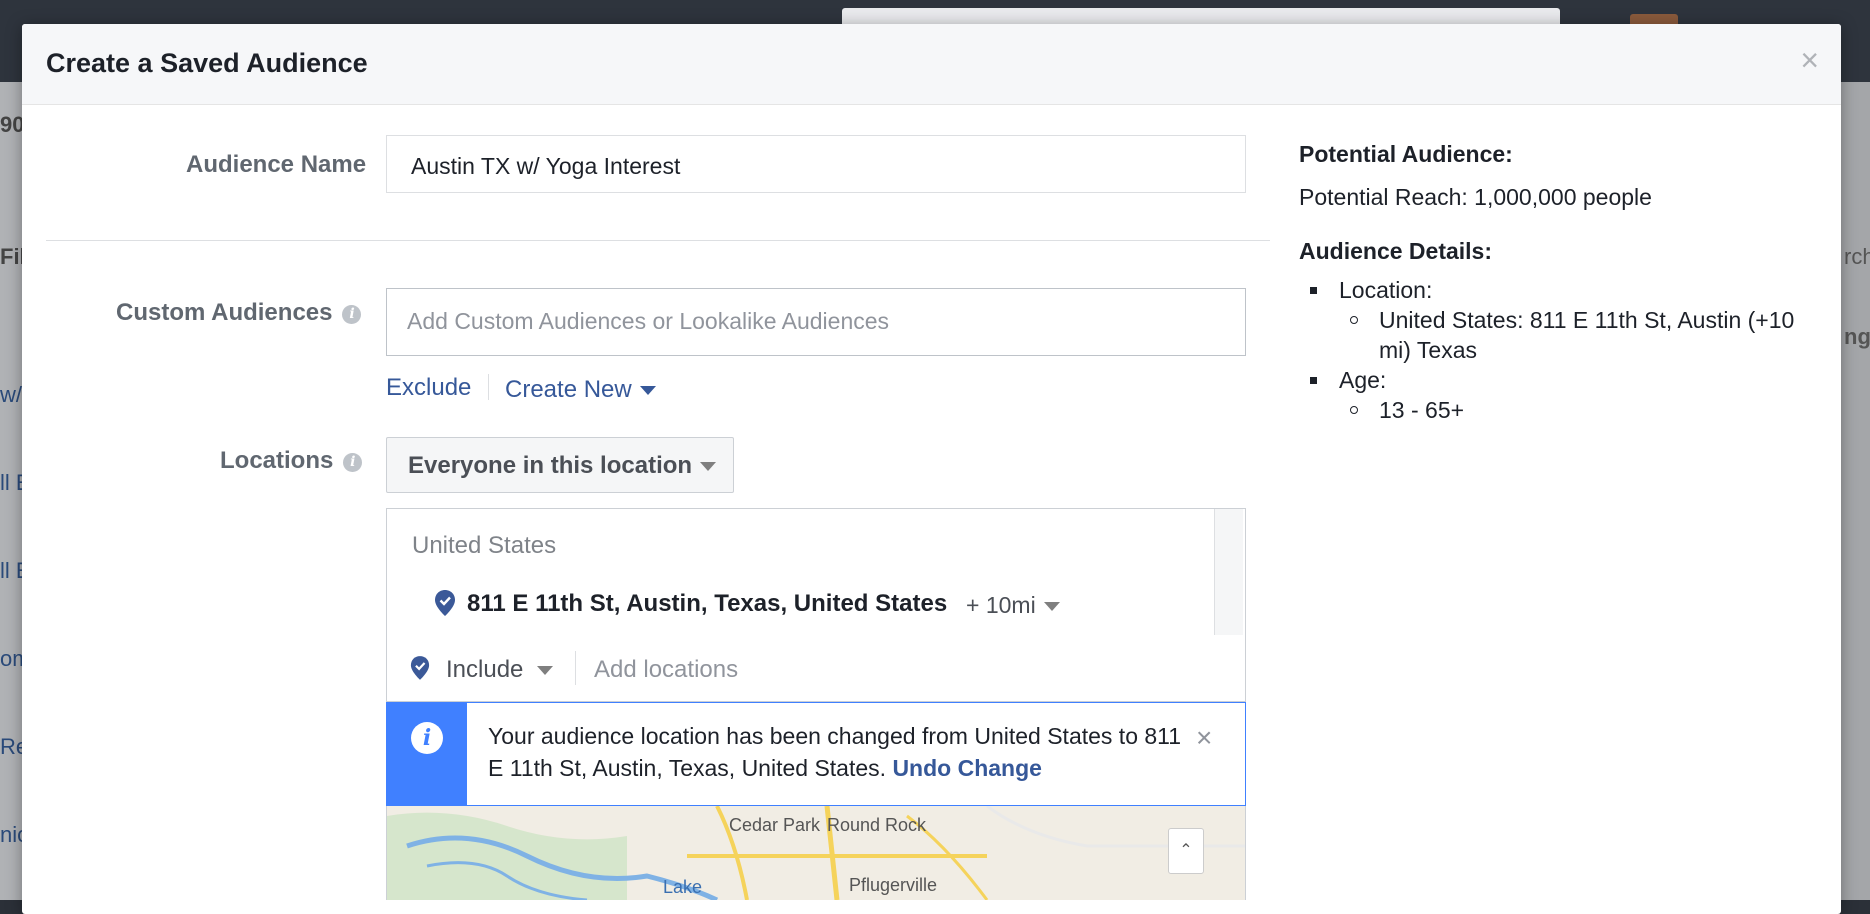 The height and width of the screenshot is (914, 1870). Describe the element at coordinates (816, 164) in the screenshot. I see `audience-name-input: Austin TX w/ Yoga Interest` at that location.